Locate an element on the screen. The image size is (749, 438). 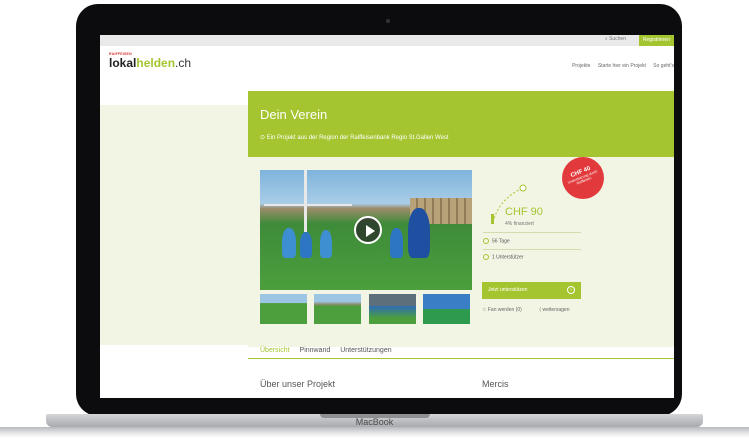
logo-part-2: helden is located at coordinates (156, 63).